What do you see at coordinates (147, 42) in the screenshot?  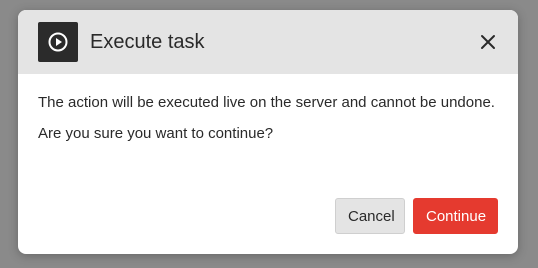 I see `dialog-title: Execute task` at bounding box center [147, 42].